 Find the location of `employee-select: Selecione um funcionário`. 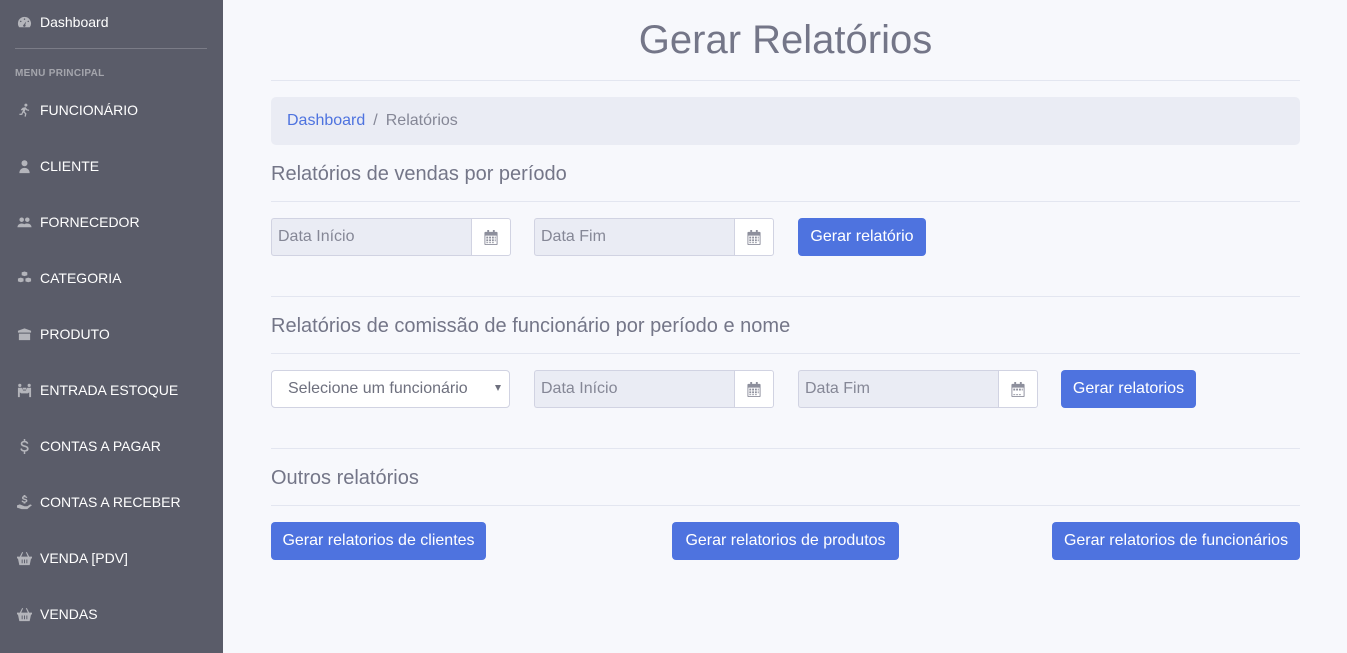

employee-select: Selecione um funcionário is located at coordinates (390, 389).